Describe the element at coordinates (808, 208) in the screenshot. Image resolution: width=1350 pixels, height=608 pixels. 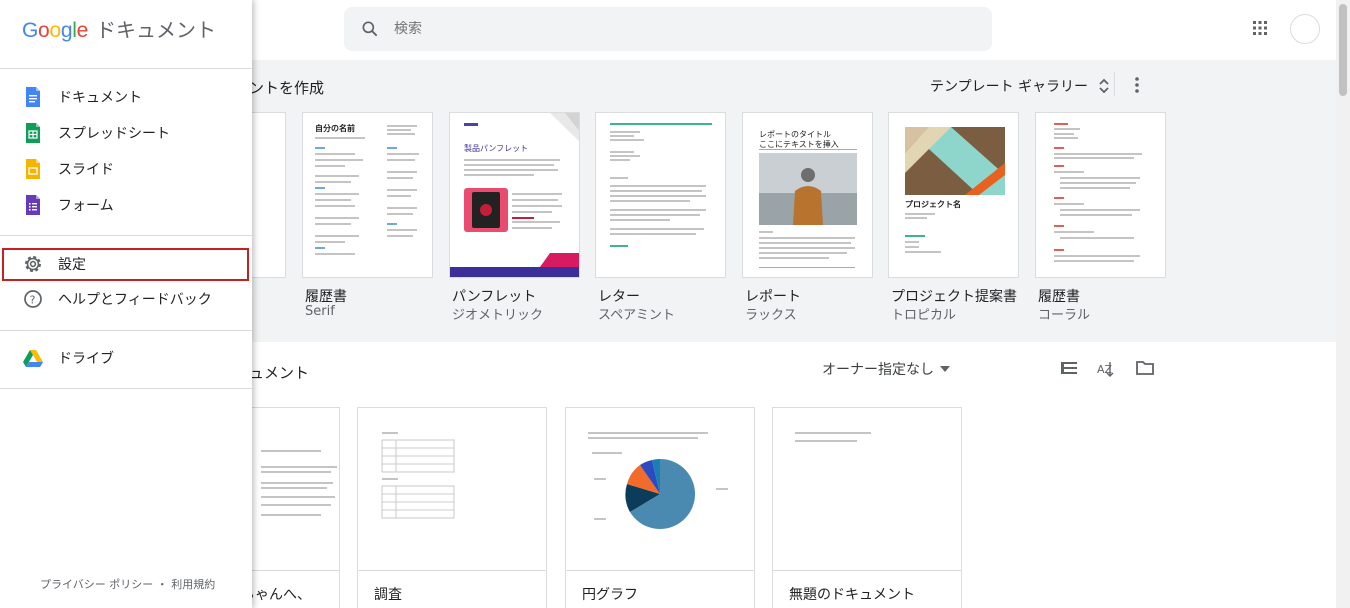
I see `template-thumb-photo` at that location.